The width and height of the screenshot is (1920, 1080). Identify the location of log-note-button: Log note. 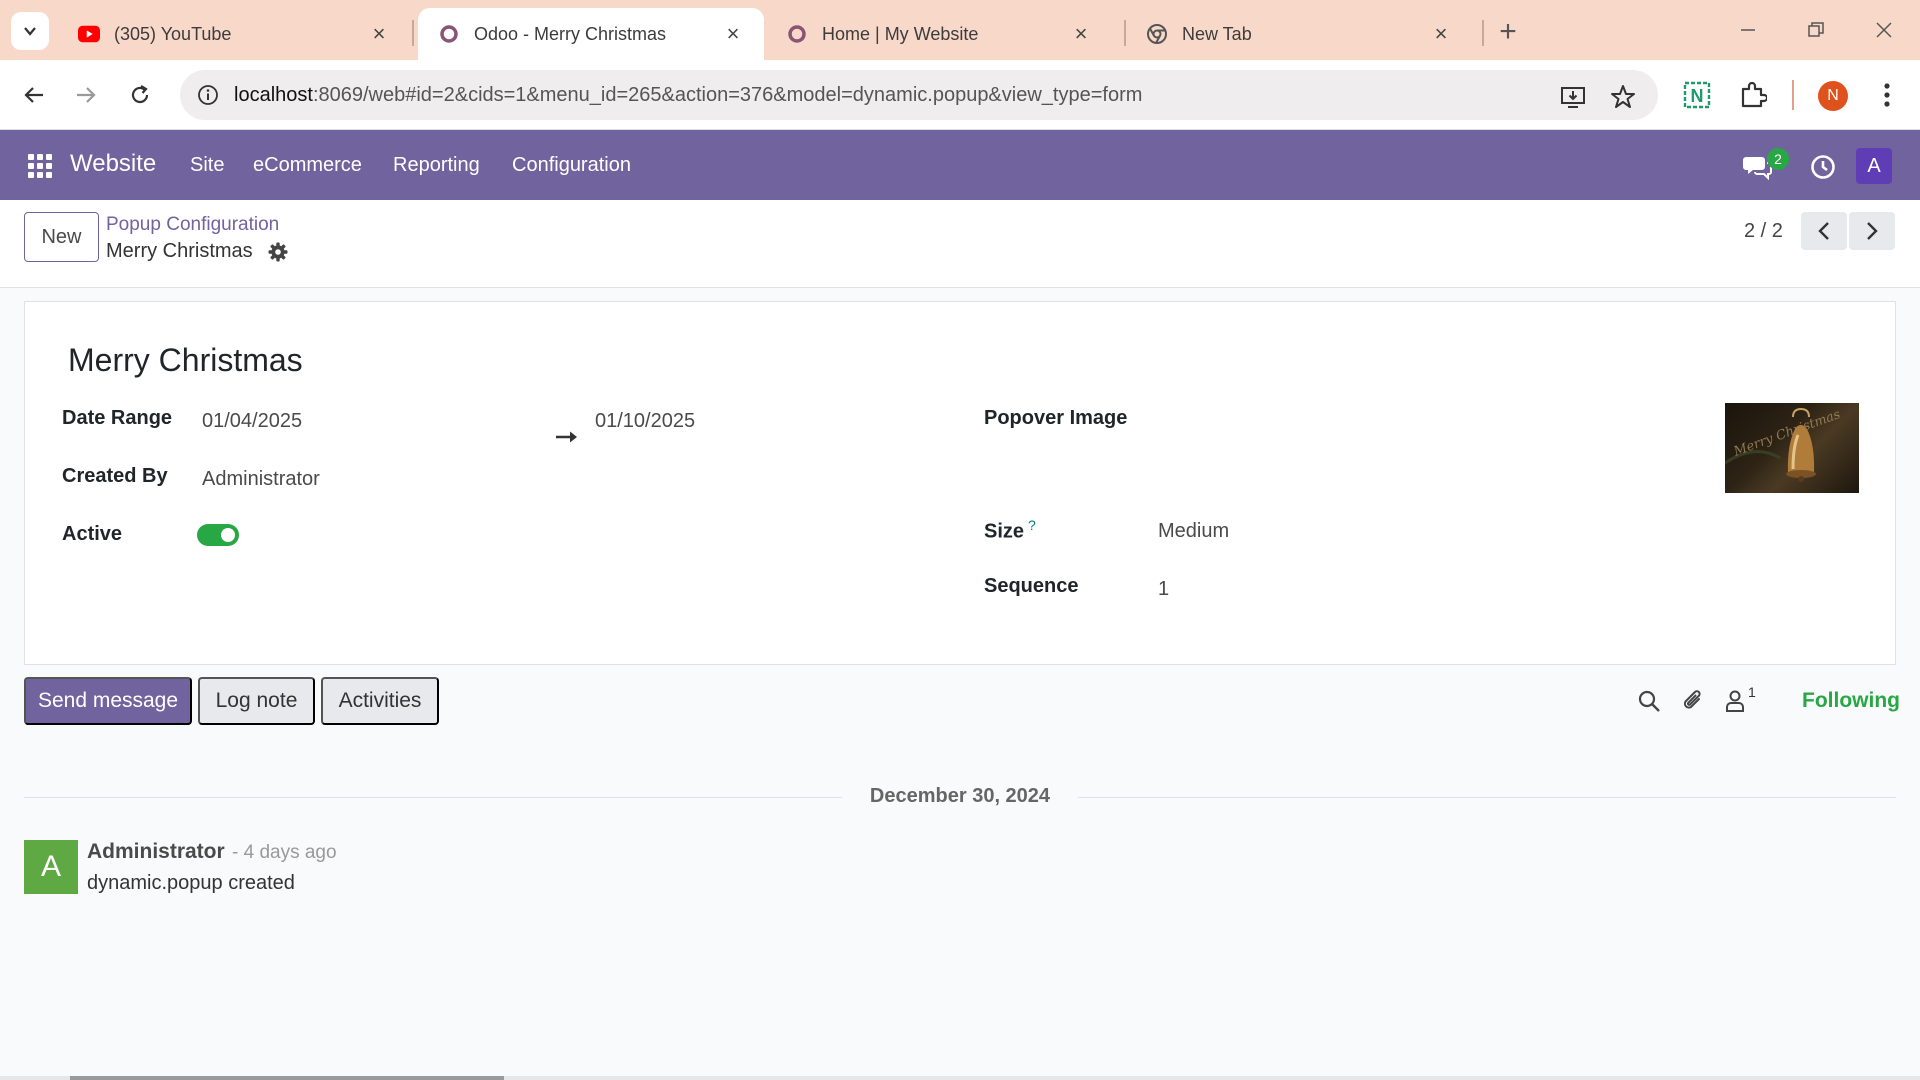
(256, 701).